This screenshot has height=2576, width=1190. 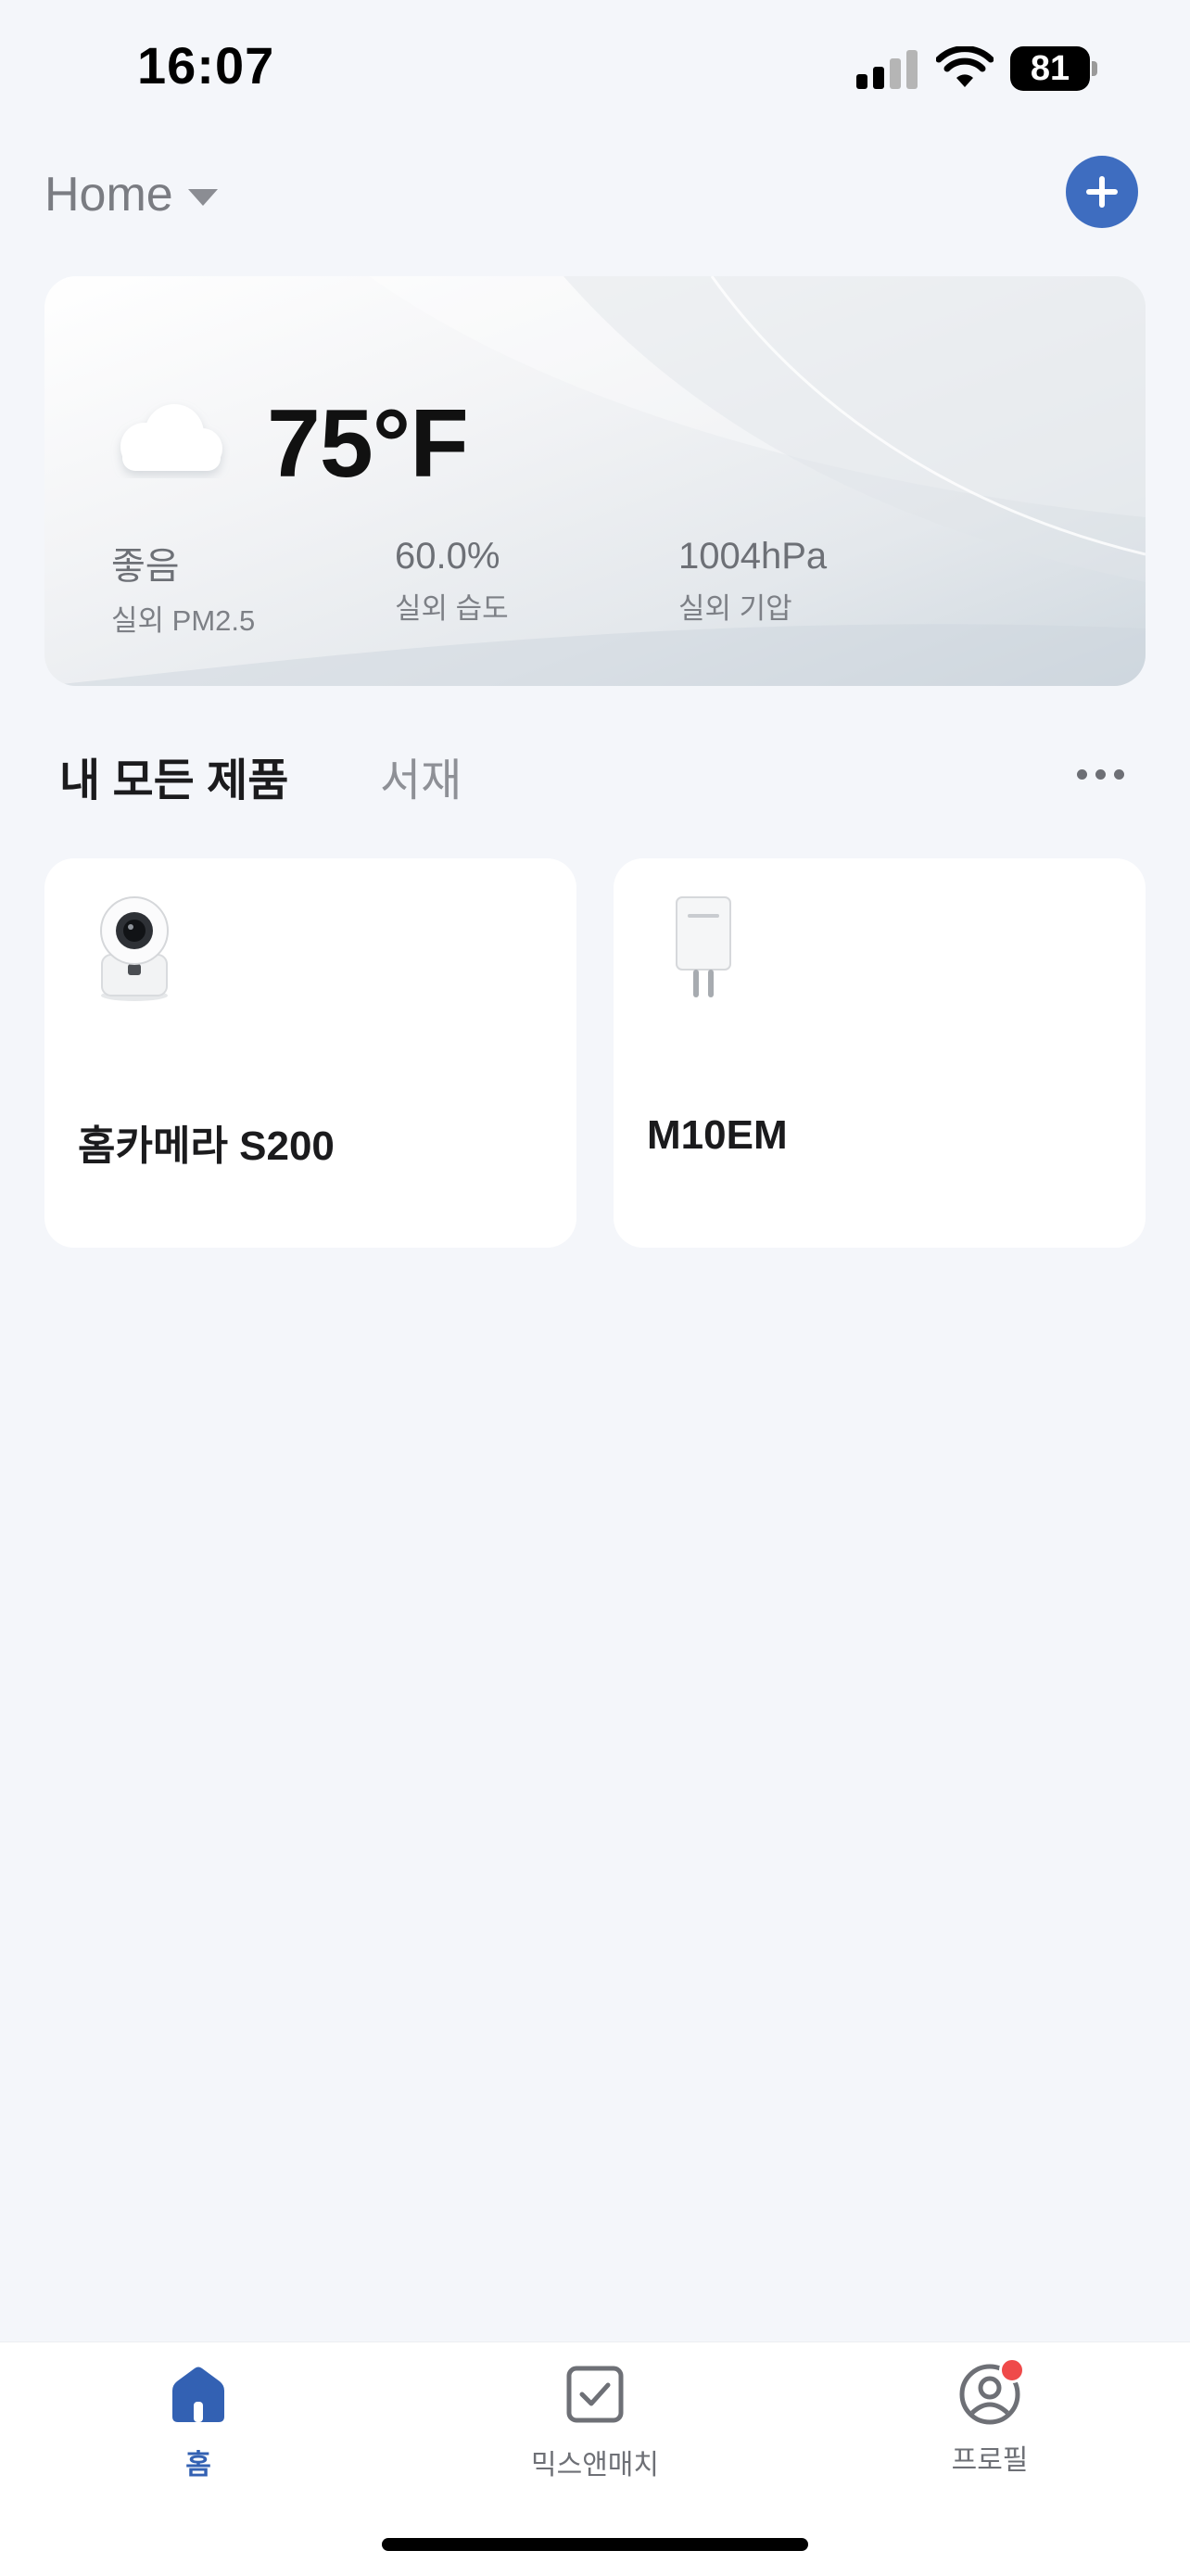 What do you see at coordinates (1012, 2370) in the screenshot?
I see `notification-badge` at bounding box center [1012, 2370].